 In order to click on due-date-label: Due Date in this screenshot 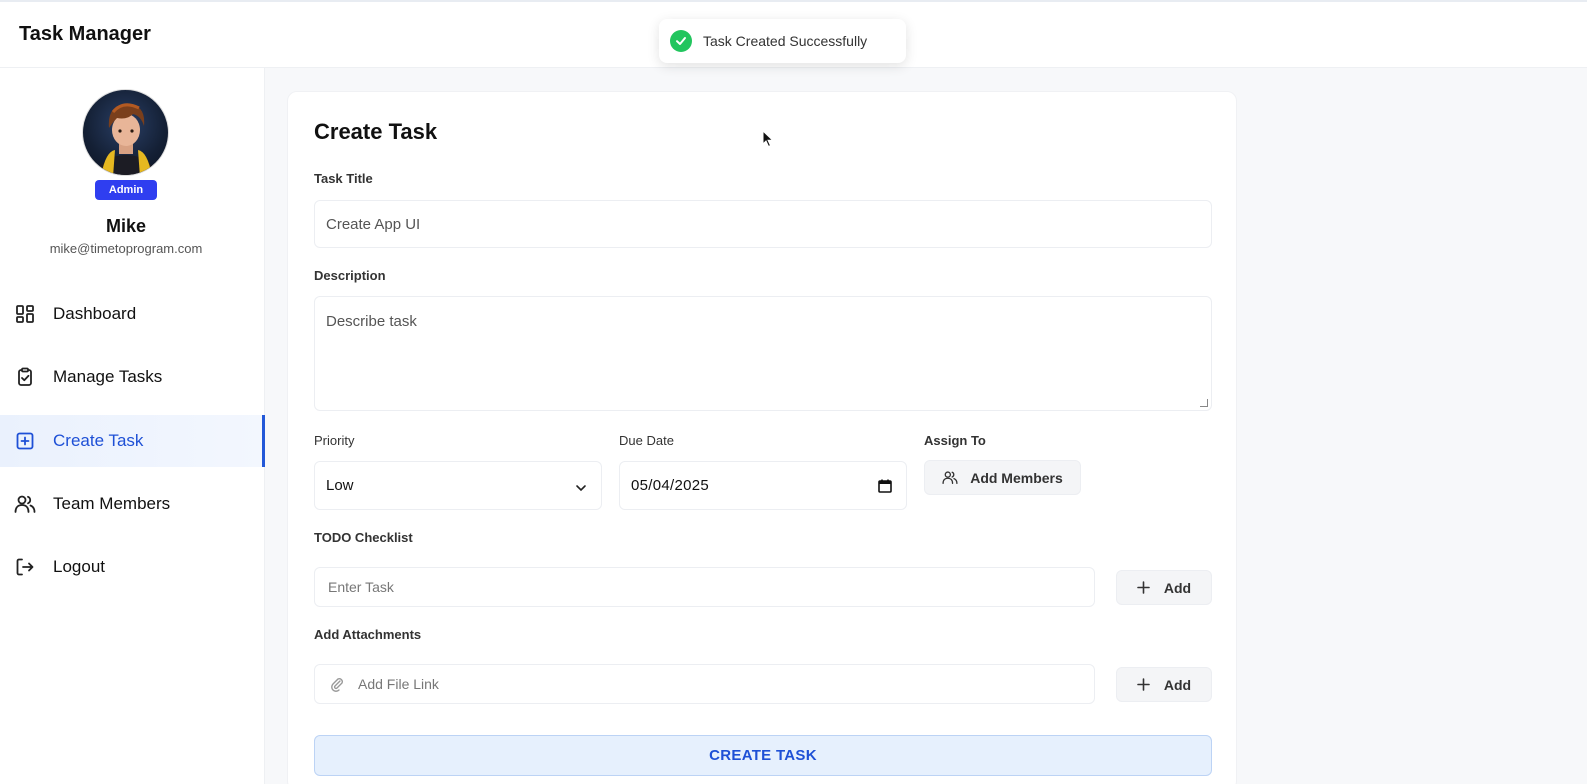, I will do `click(646, 440)`.